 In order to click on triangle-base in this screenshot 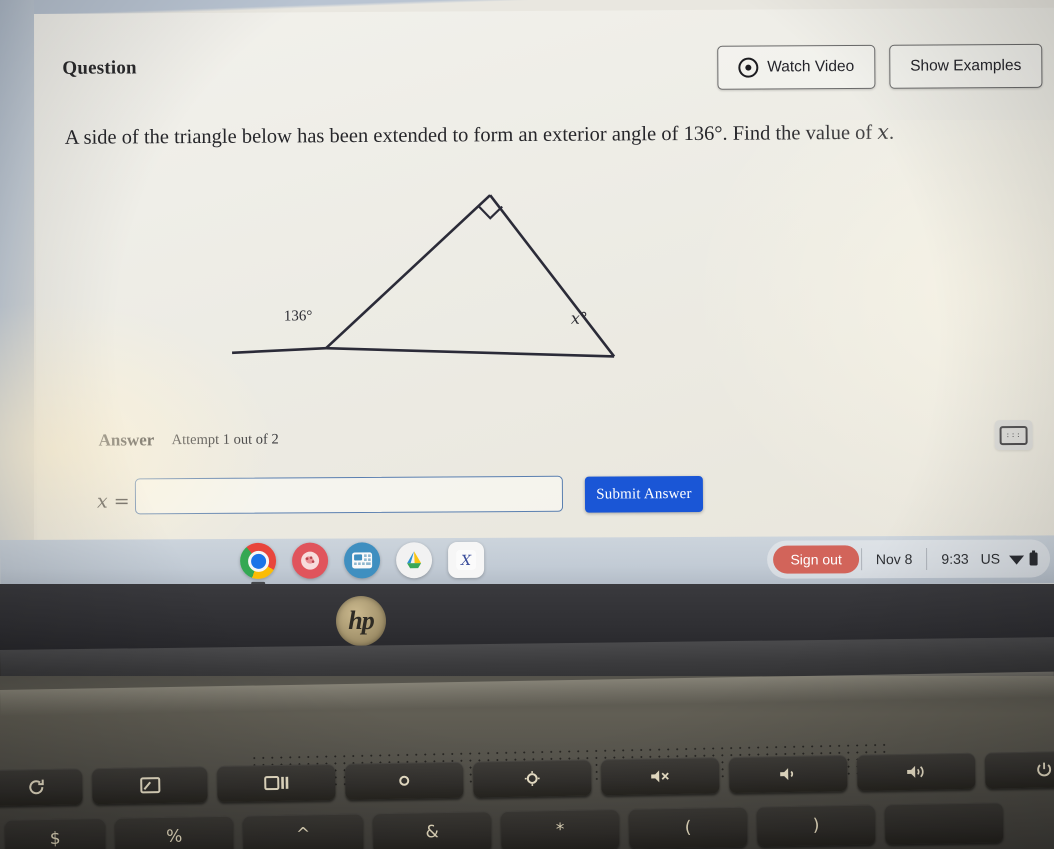, I will do `click(470, 352)`.